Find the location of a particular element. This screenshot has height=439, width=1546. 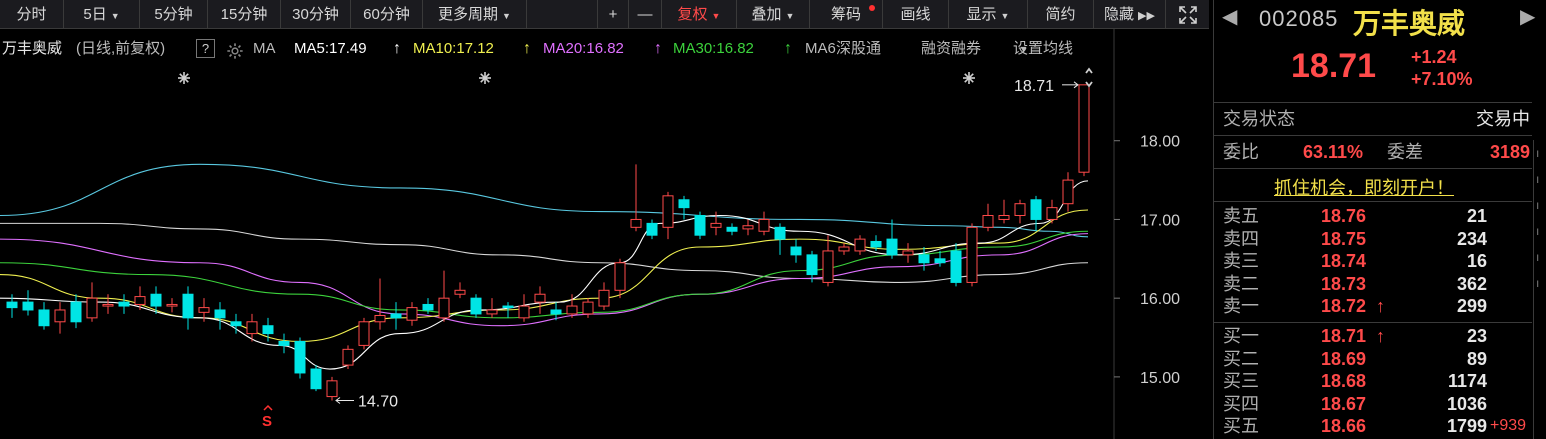

ask-volume: 16 is located at coordinates (1476, 261).